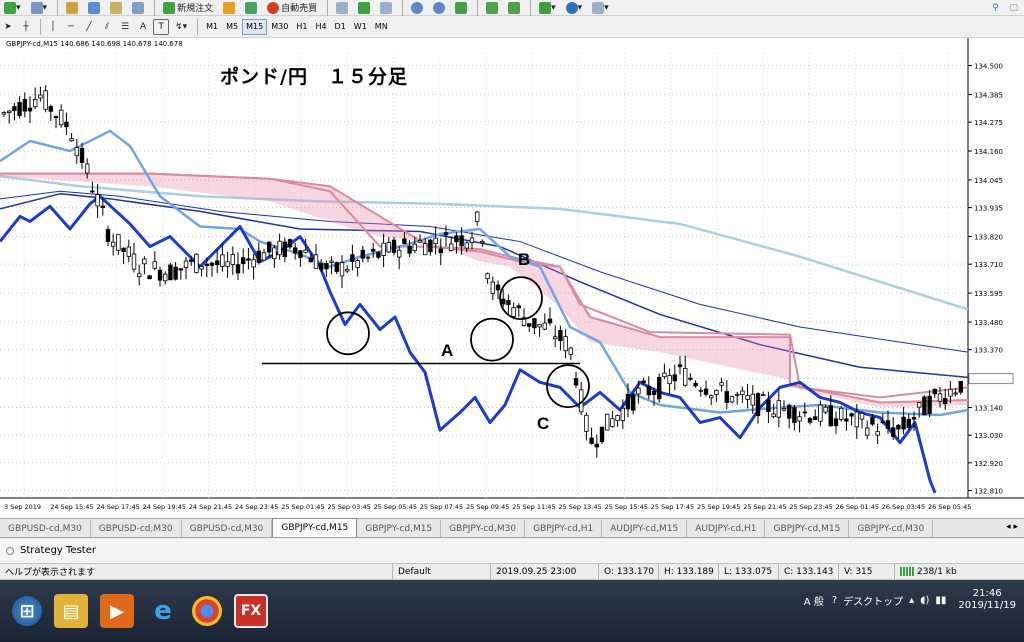 This screenshot has height=642, width=1024. What do you see at coordinates (22, 507) in the screenshot?
I see `time-label: 3 Sep 2019` at bounding box center [22, 507].